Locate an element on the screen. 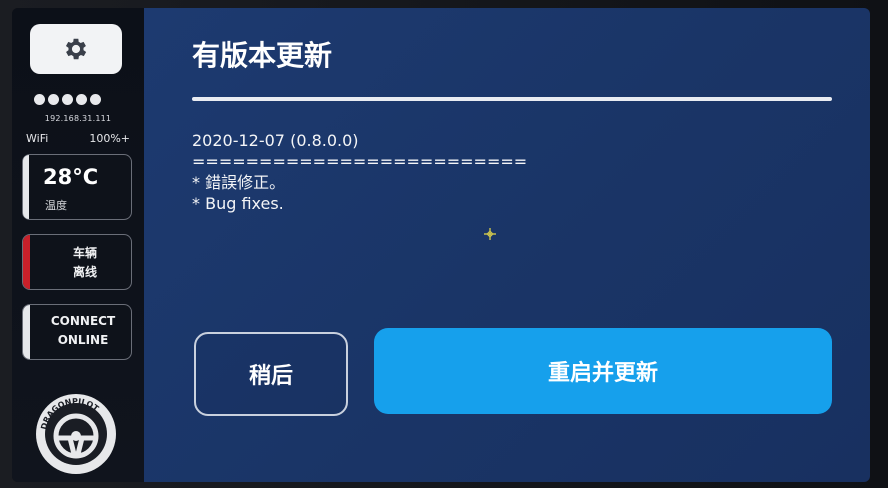 The height and width of the screenshot is (488, 888). connect-status-line1: CONNECT is located at coordinates (83, 321).